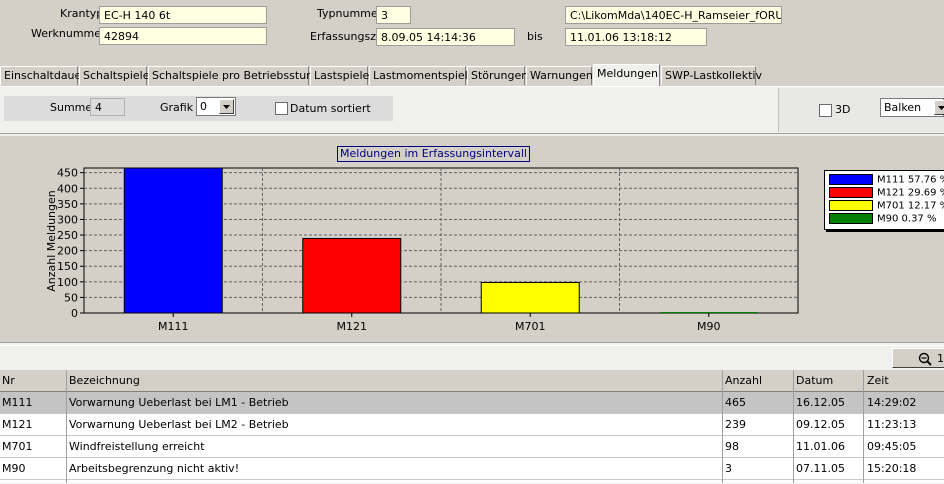  What do you see at coordinates (559, 75) in the screenshot?
I see `tab-warnungen: Warnungen` at bounding box center [559, 75].